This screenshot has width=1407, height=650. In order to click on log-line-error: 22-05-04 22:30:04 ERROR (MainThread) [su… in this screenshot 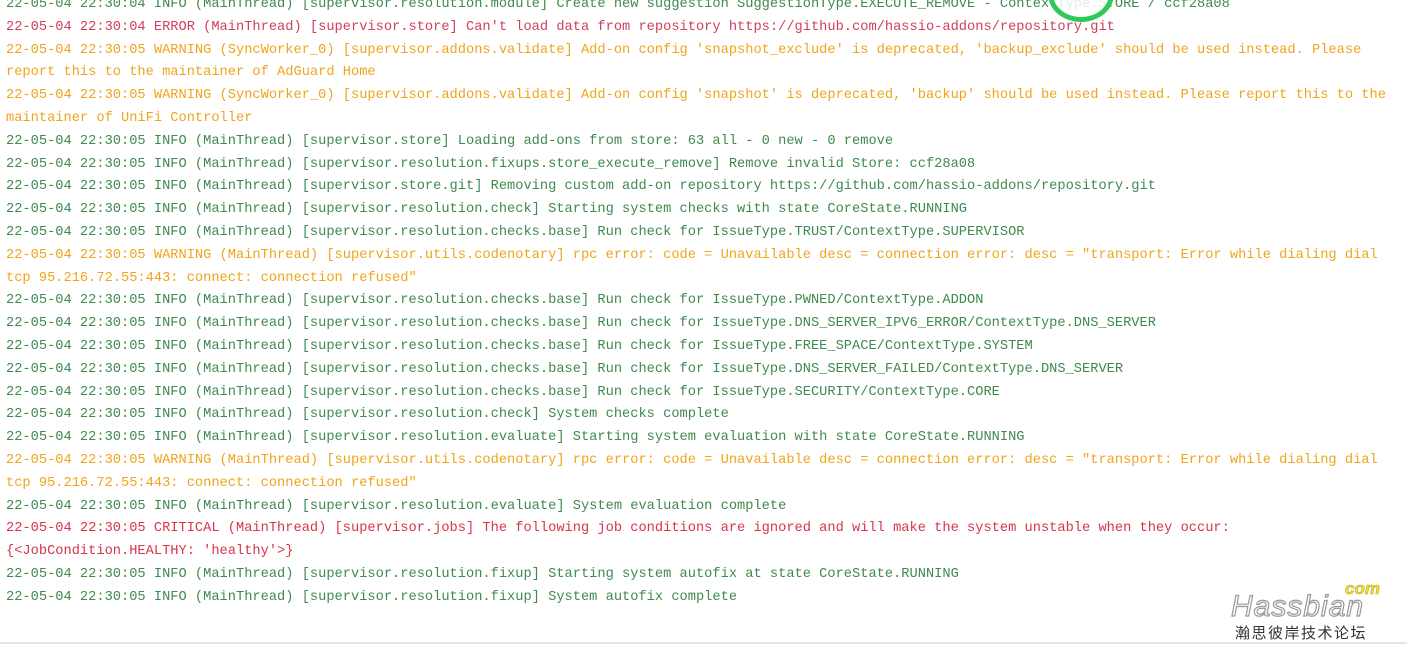, I will do `click(560, 27)`.